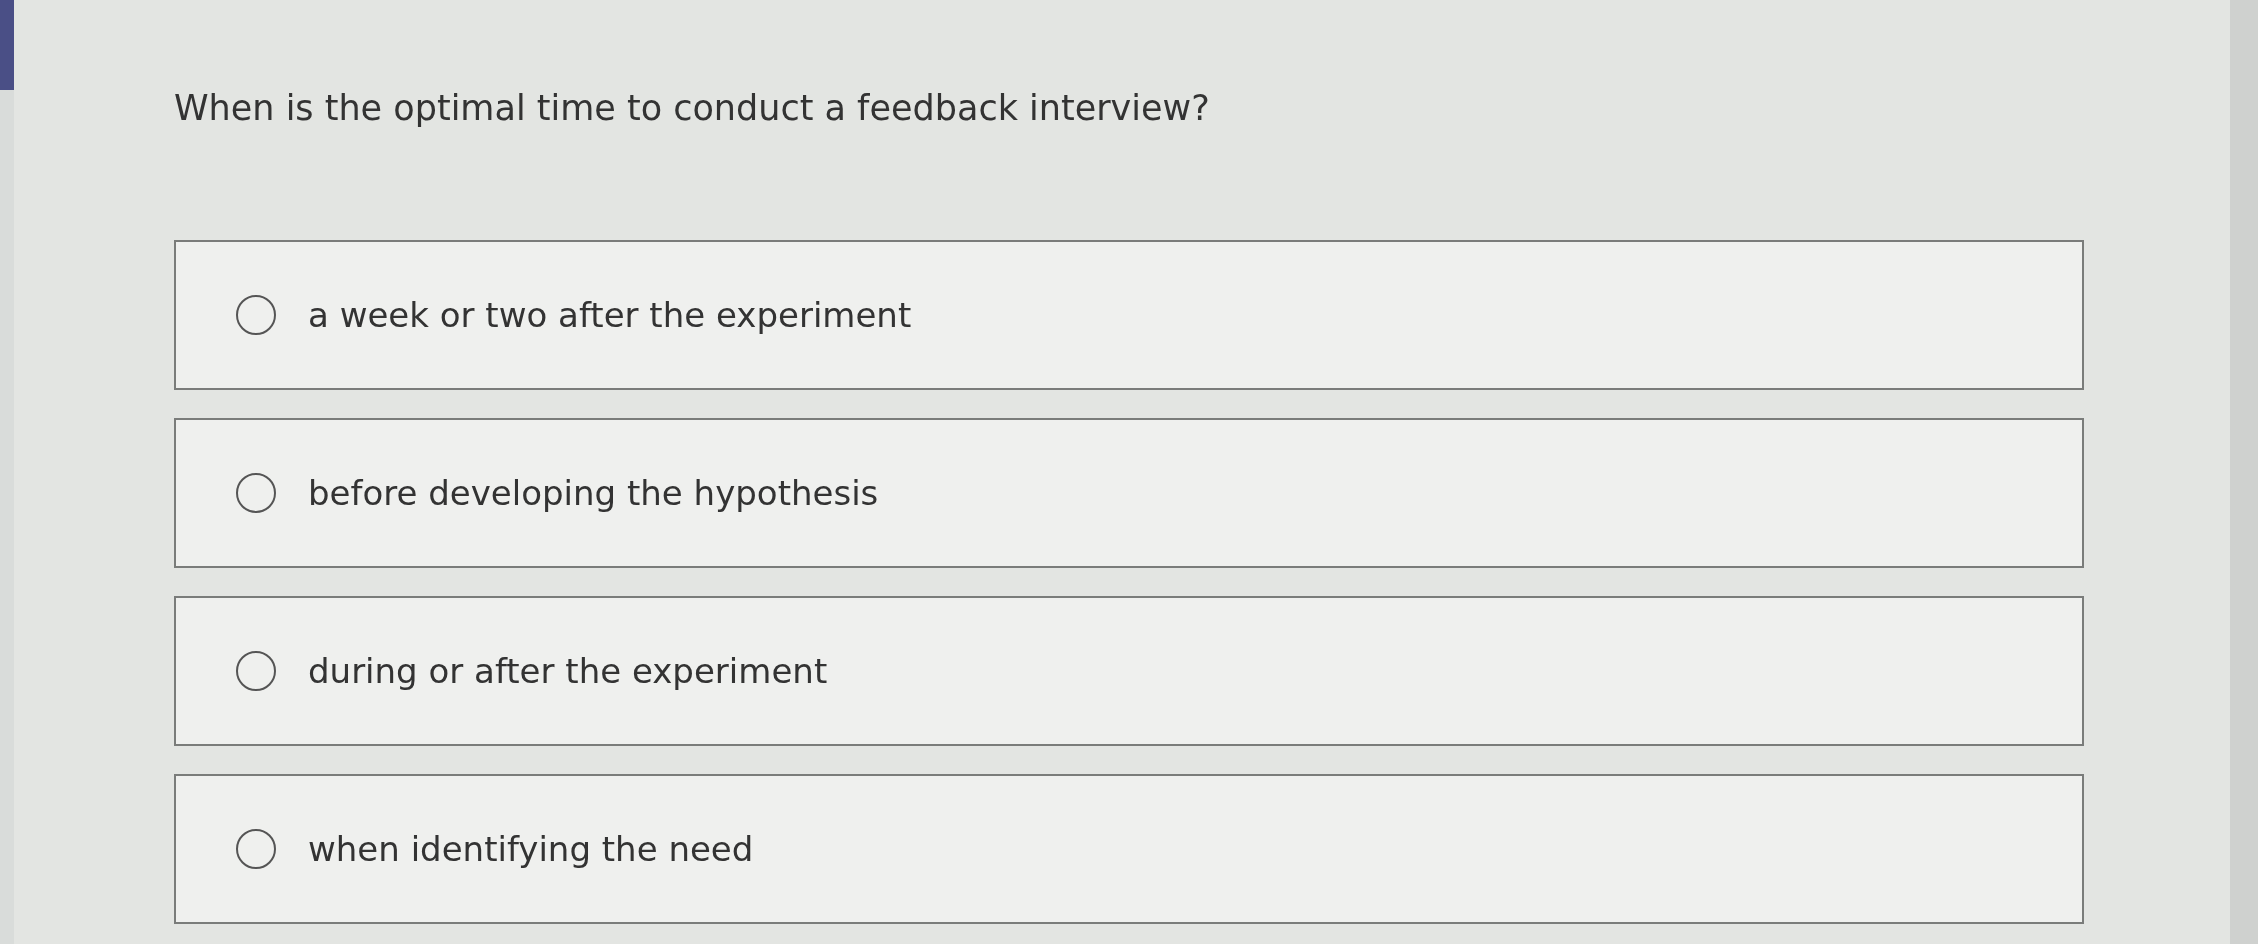  What do you see at coordinates (1129, 315) in the screenshot?
I see `answer-option: a week or two after the experiment` at bounding box center [1129, 315].